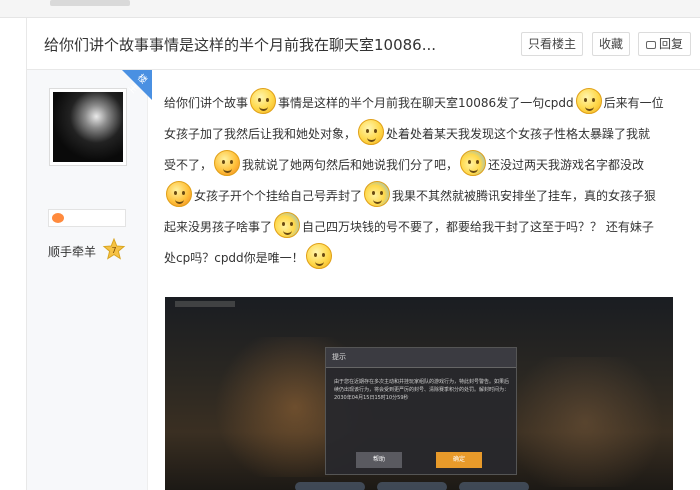 This screenshot has height=490, width=700. I want to click on only-author-button: 只看楼主, so click(552, 44).